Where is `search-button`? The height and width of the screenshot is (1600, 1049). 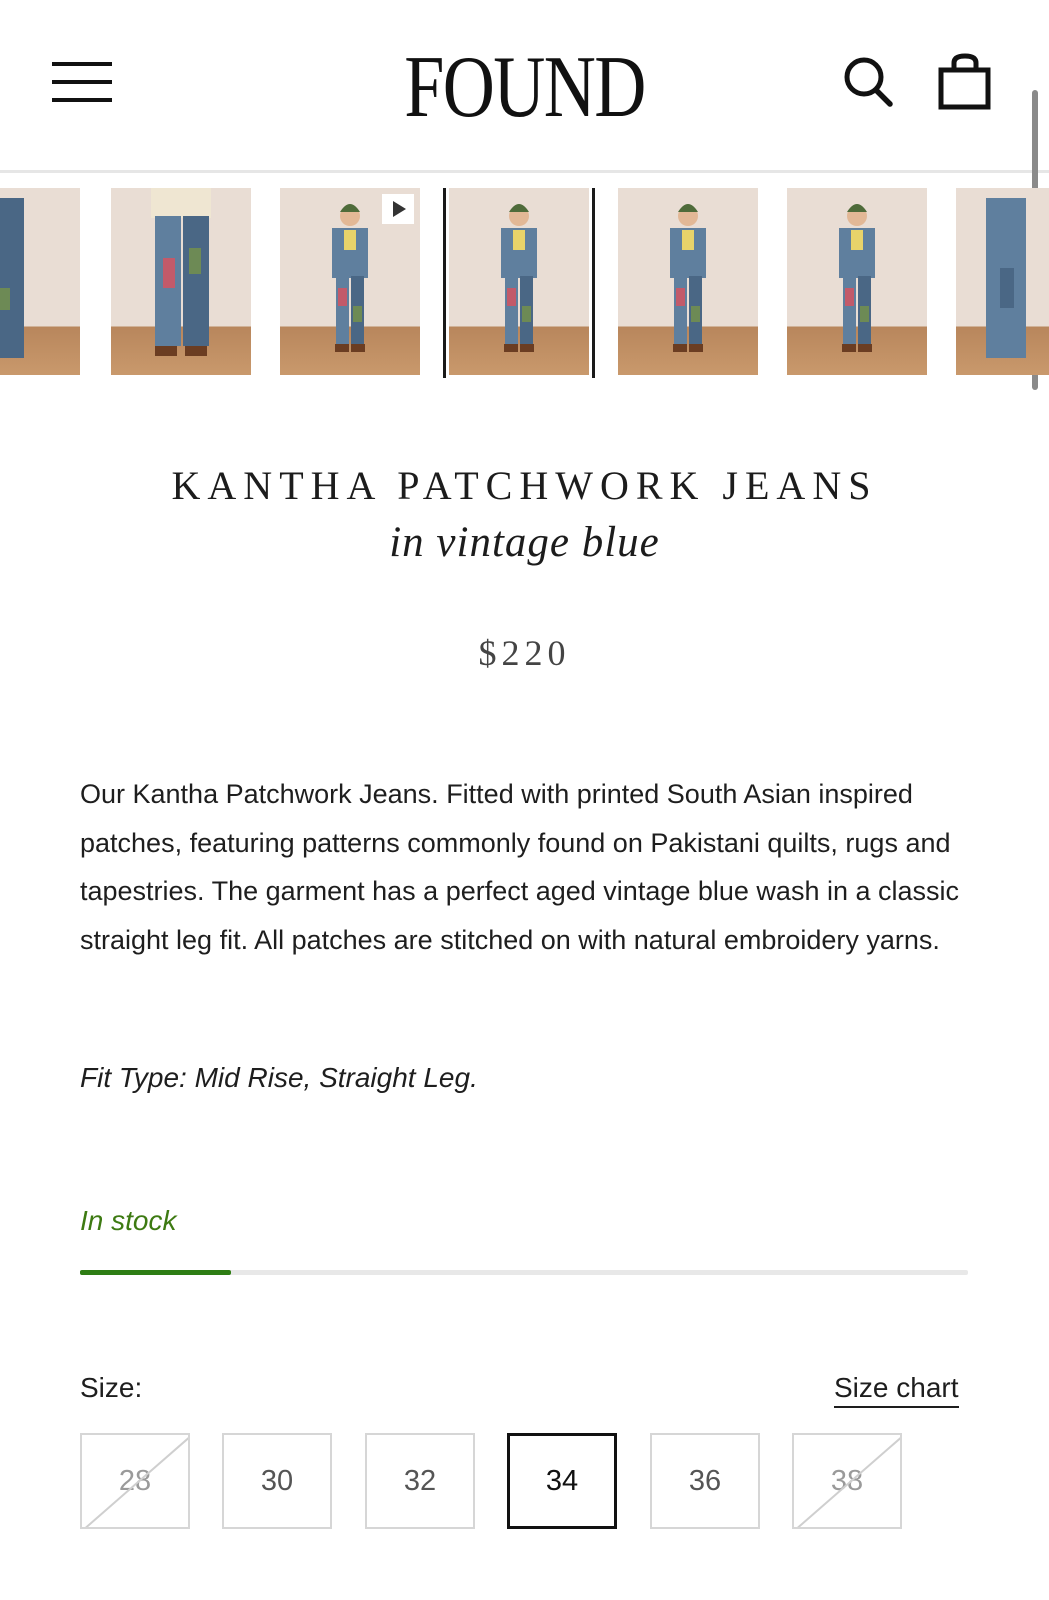
search-button is located at coordinates (870, 82).